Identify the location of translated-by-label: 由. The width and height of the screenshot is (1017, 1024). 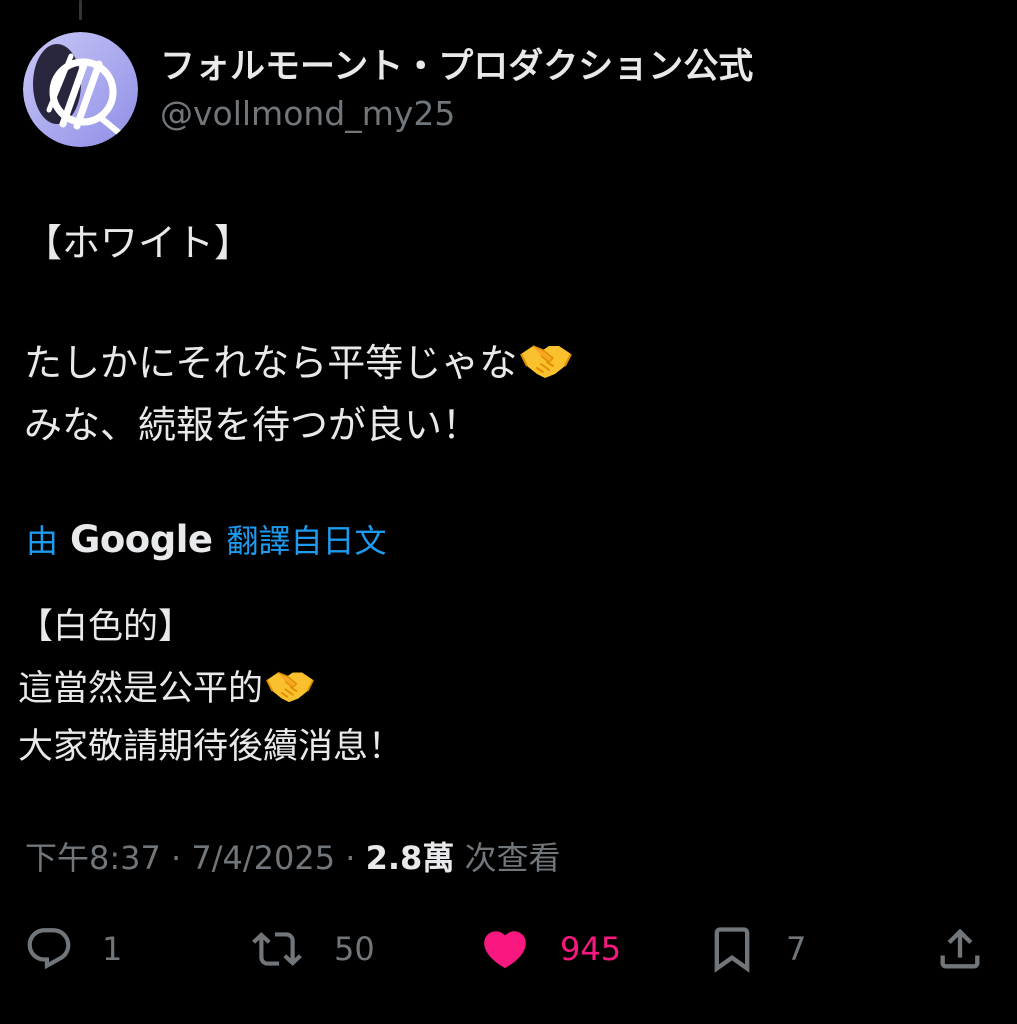
(42, 541).